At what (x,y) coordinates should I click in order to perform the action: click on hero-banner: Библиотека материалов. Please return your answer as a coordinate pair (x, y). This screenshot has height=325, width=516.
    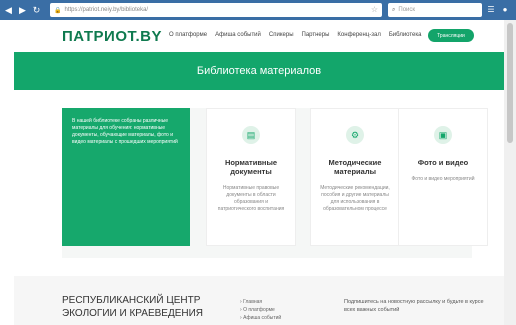
    Looking at the image, I should click on (259, 71).